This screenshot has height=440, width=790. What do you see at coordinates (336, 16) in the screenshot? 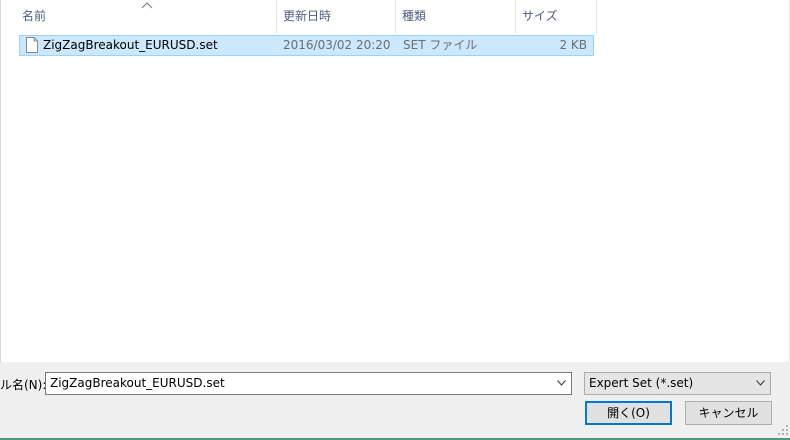
I see `column-header-date: 更新日時` at bounding box center [336, 16].